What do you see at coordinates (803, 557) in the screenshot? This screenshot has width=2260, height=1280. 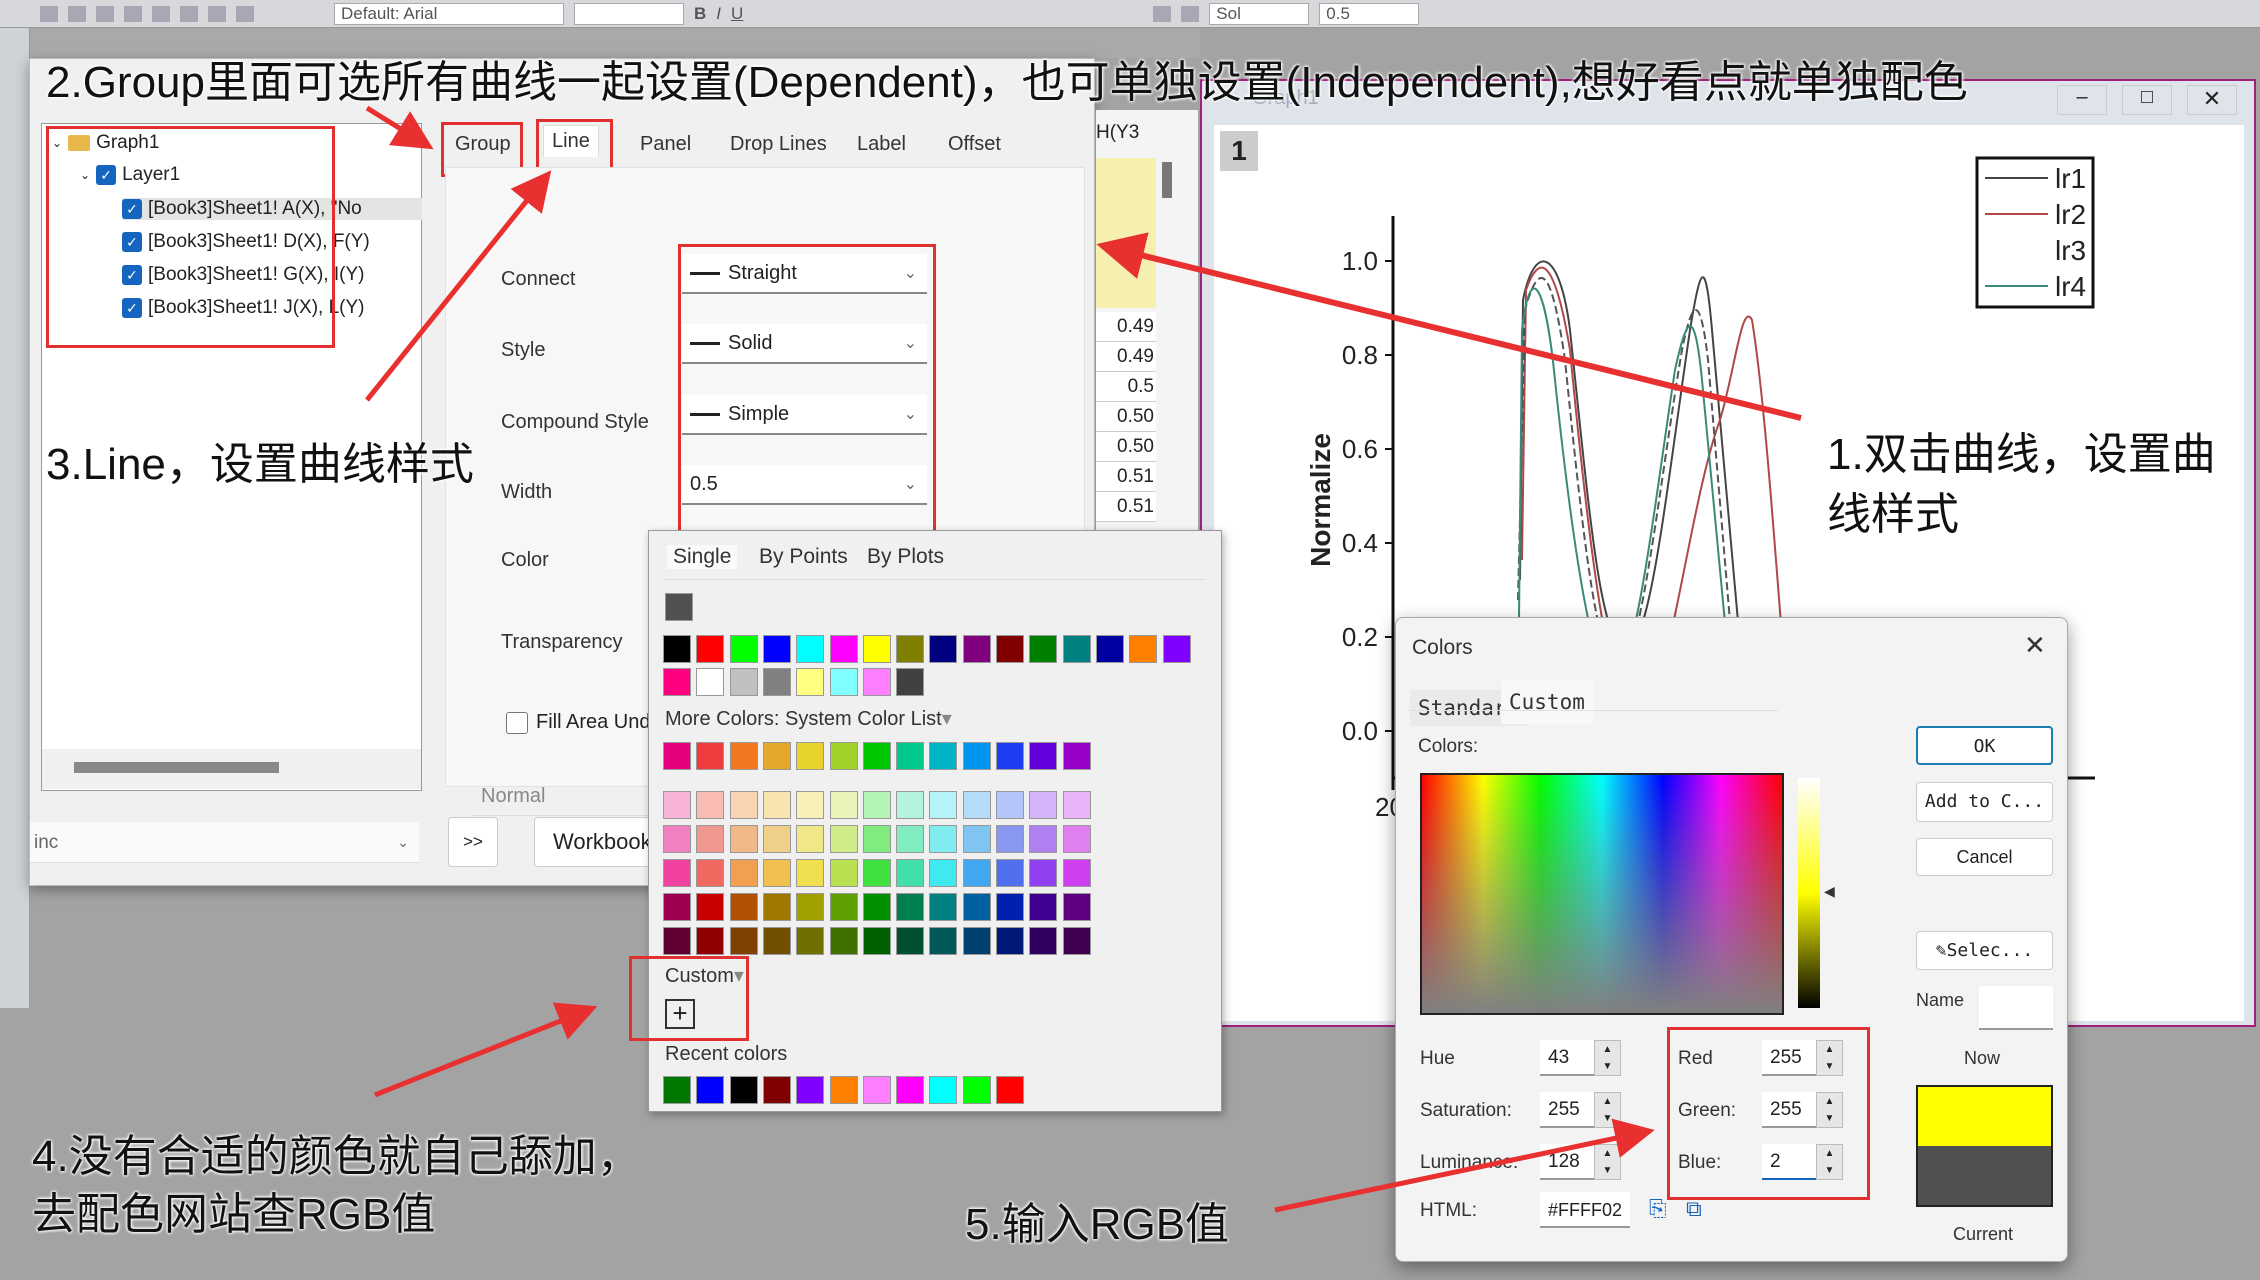 I see `tab-by-points: By Points` at bounding box center [803, 557].